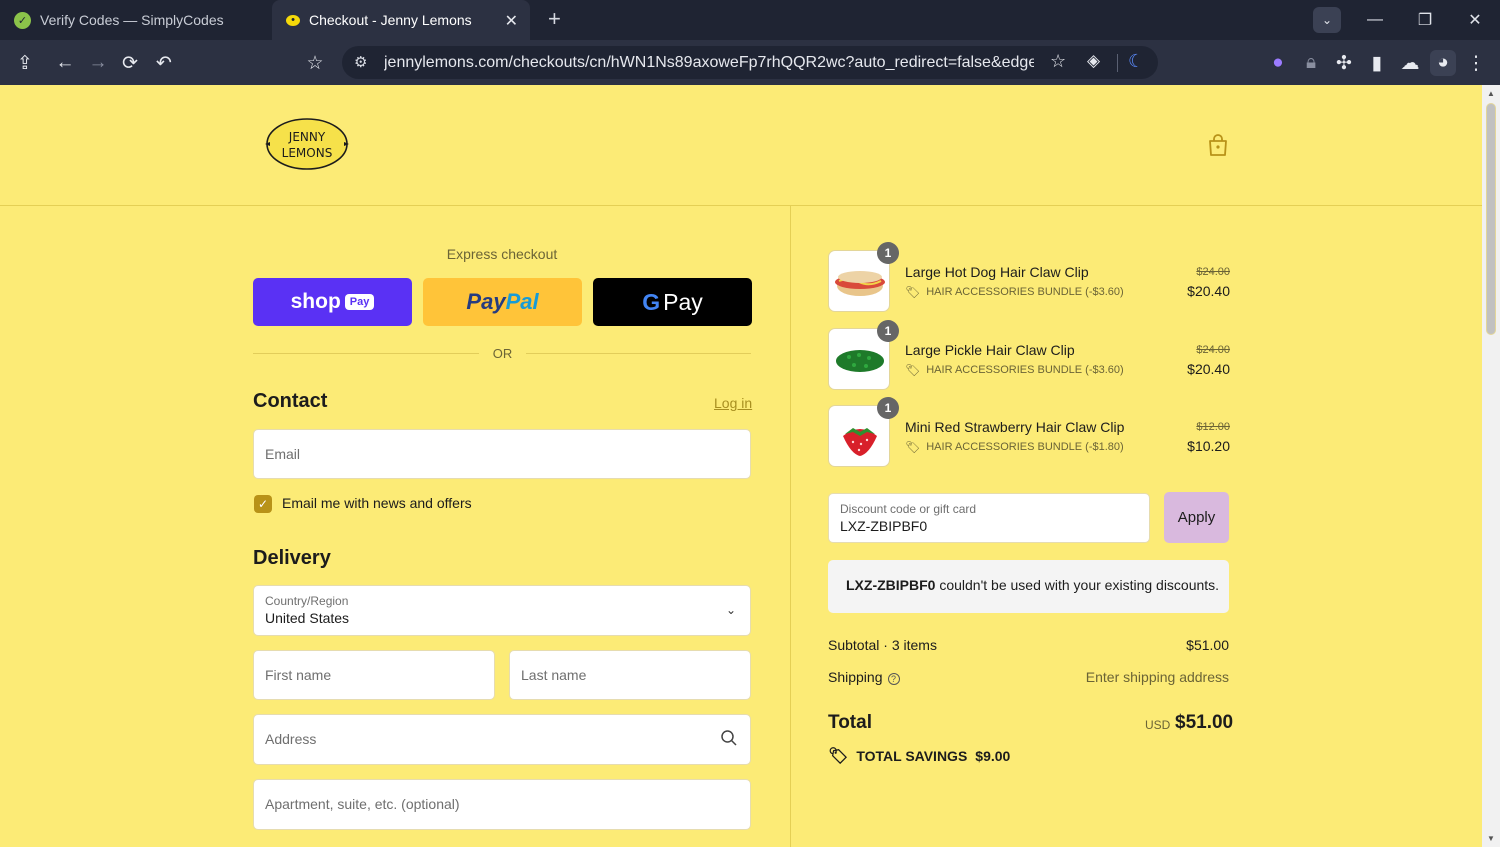 The height and width of the screenshot is (847, 1500). Describe the element at coordinates (997, 272) in the screenshot. I see `item-name: Large Hot Dog Hair Claw Clip` at that location.